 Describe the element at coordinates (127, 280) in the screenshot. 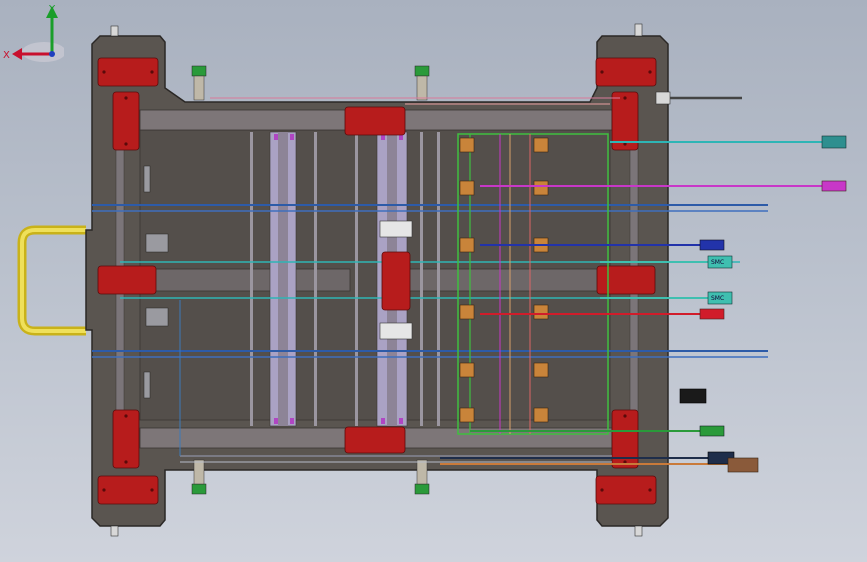

I see `pad-left-mid` at that location.